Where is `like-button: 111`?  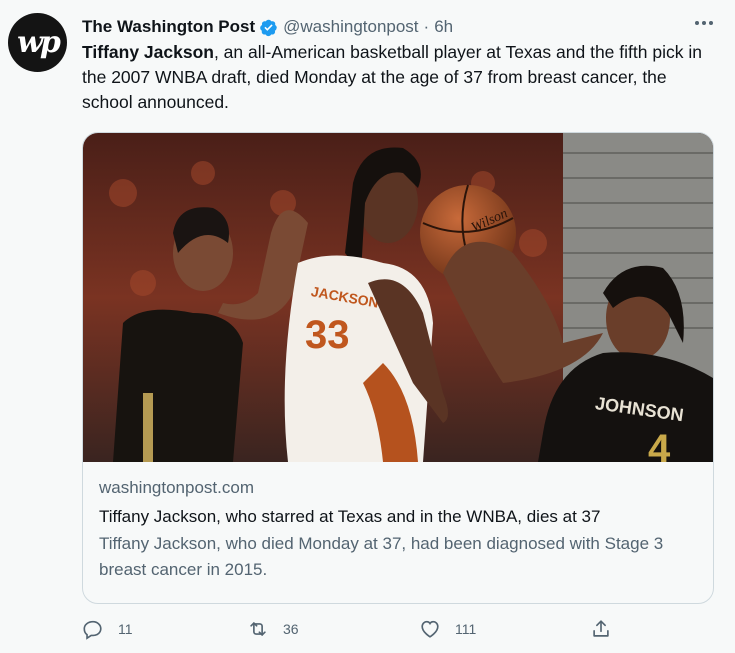 like-button: 111 is located at coordinates (447, 629).